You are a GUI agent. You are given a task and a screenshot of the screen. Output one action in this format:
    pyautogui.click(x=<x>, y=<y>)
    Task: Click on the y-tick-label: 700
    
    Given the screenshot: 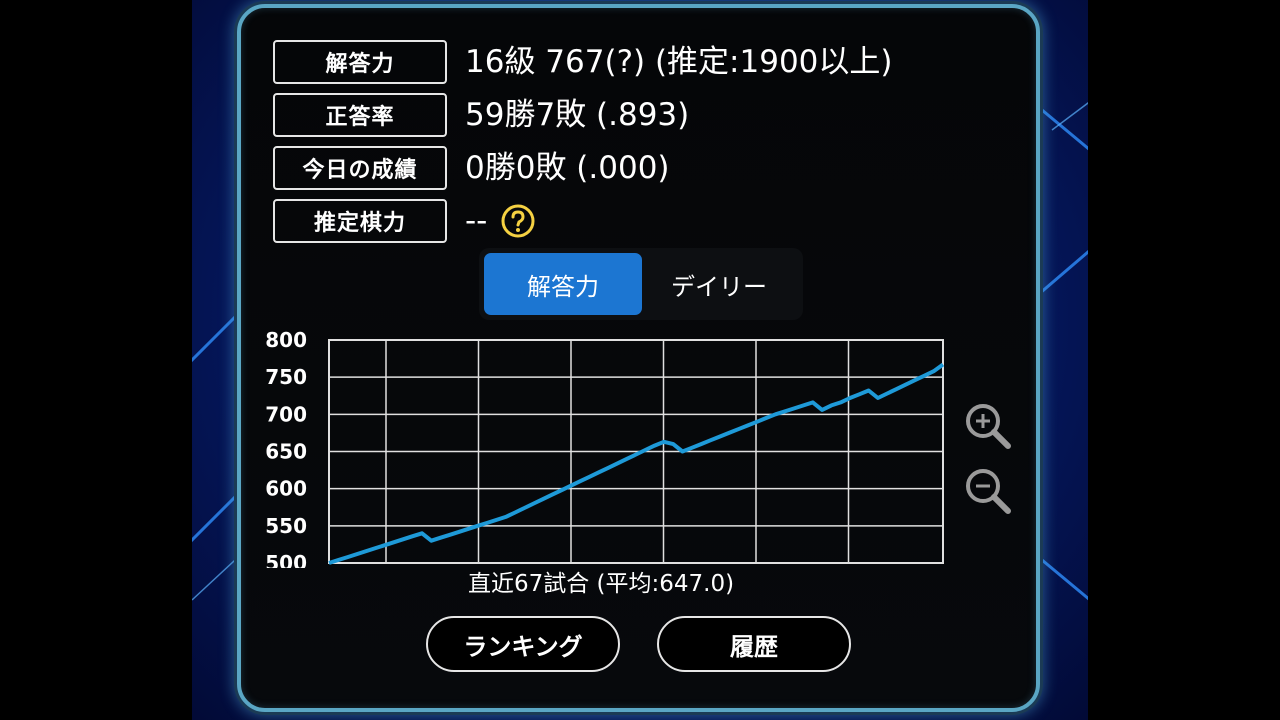 What is the action you would take?
    pyautogui.click(x=286, y=414)
    